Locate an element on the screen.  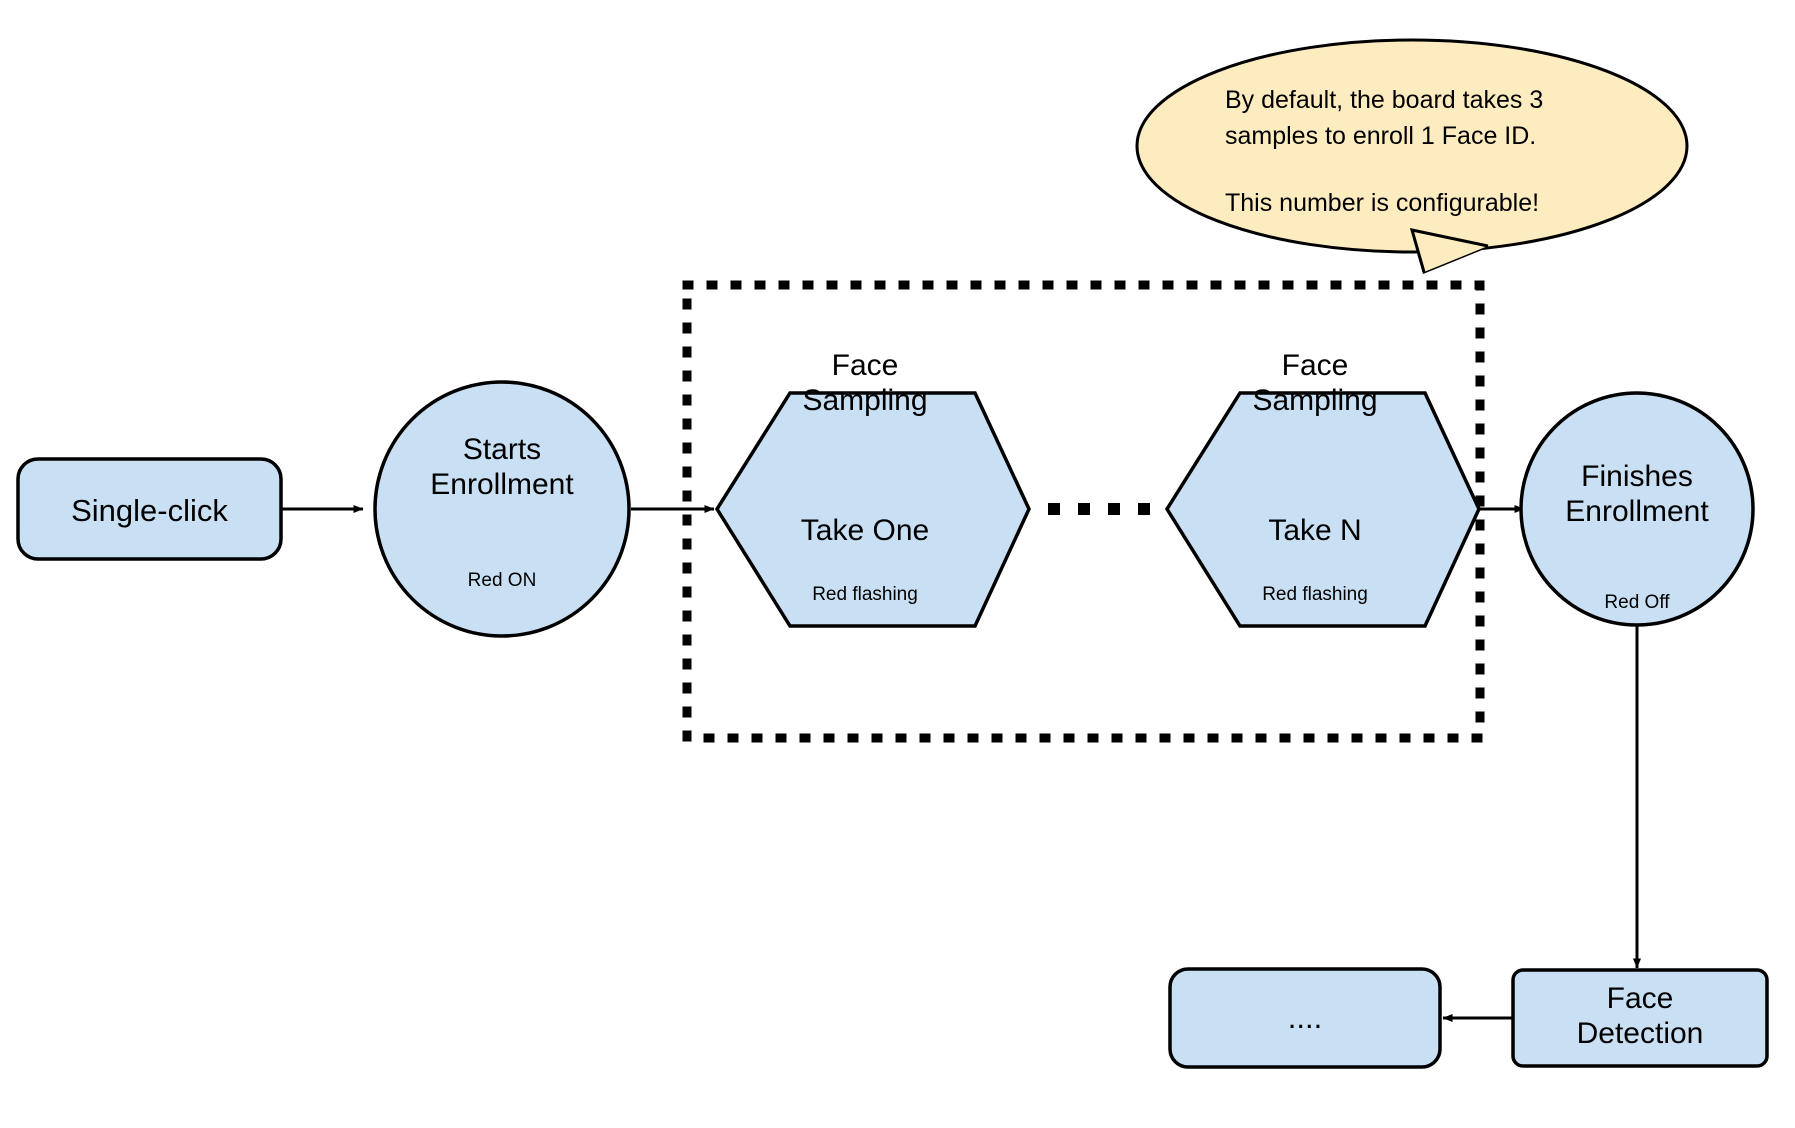
callout-bubble is located at coordinates (1412, 156).